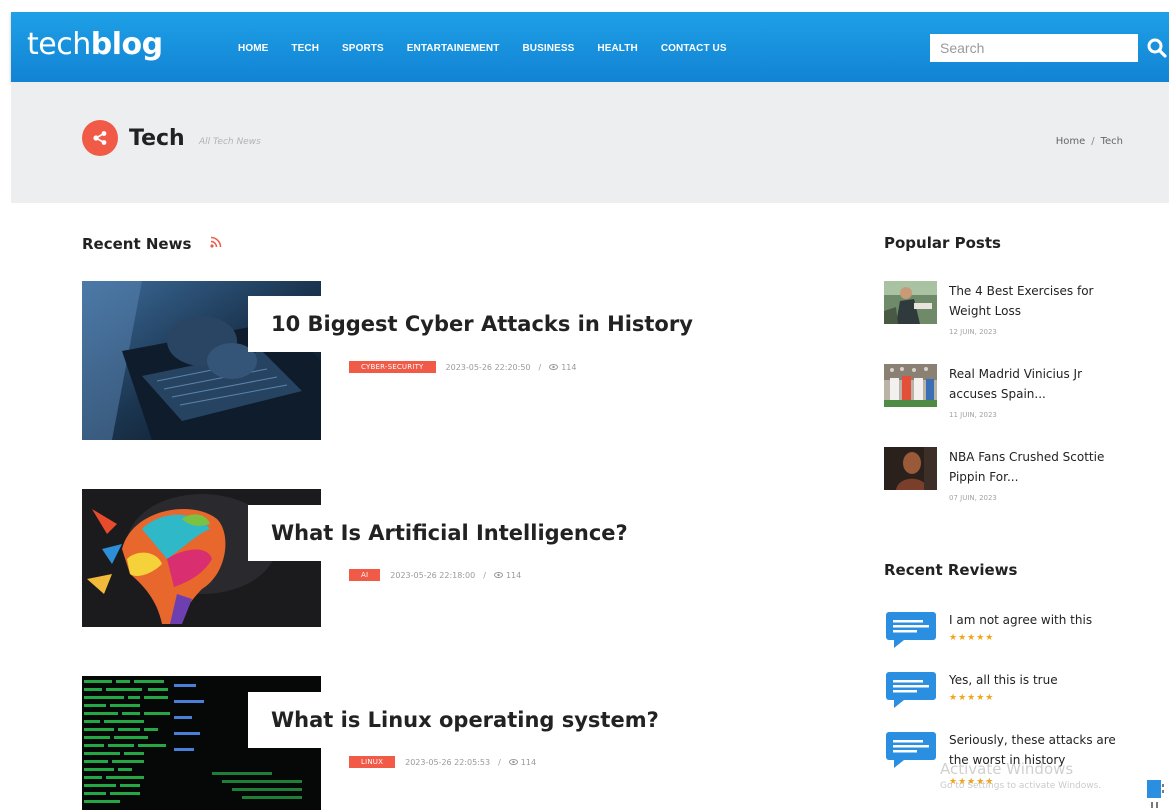 The image size is (1169, 810). I want to click on search-icon, so click(1157, 48).